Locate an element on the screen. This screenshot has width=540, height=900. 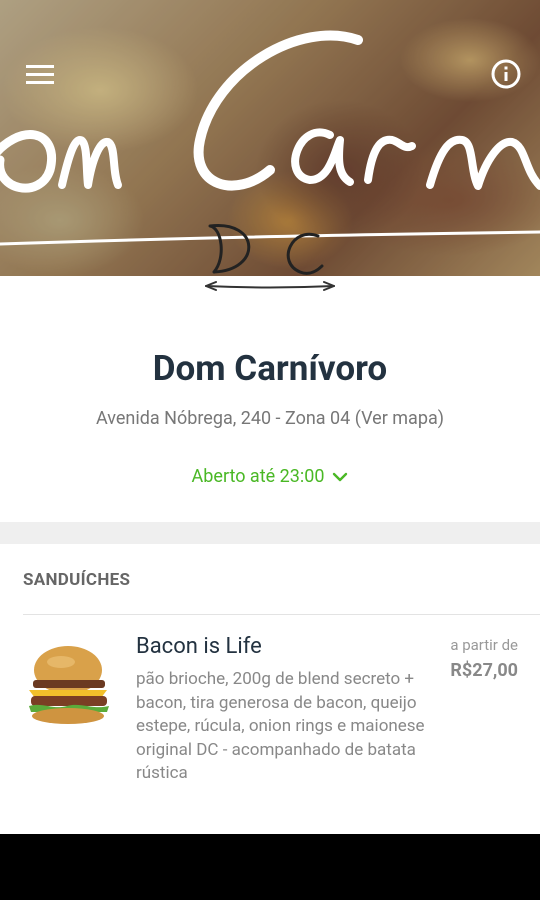
system-navigation-bar is located at coordinates (270, 867).